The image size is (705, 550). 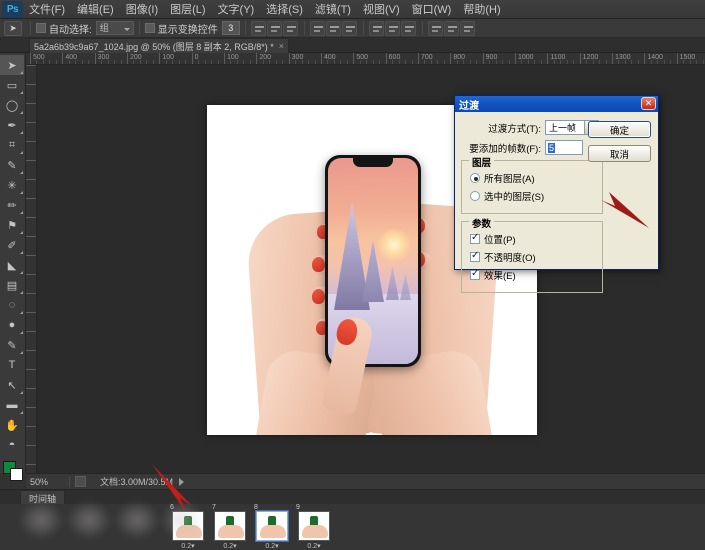 I want to click on distribute-left-button, so click(x=435, y=28).